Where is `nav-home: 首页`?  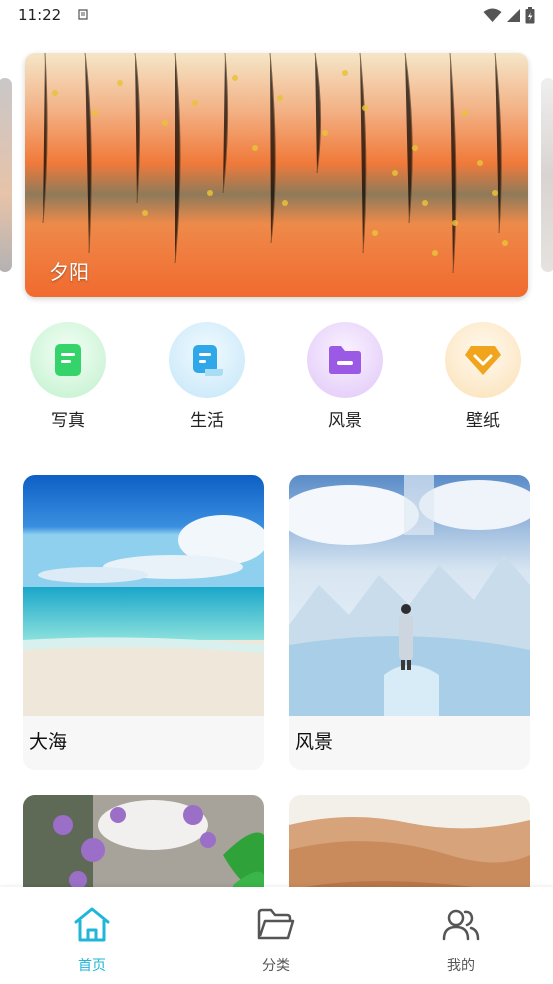 nav-home: 首页 is located at coordinates (92, 940).